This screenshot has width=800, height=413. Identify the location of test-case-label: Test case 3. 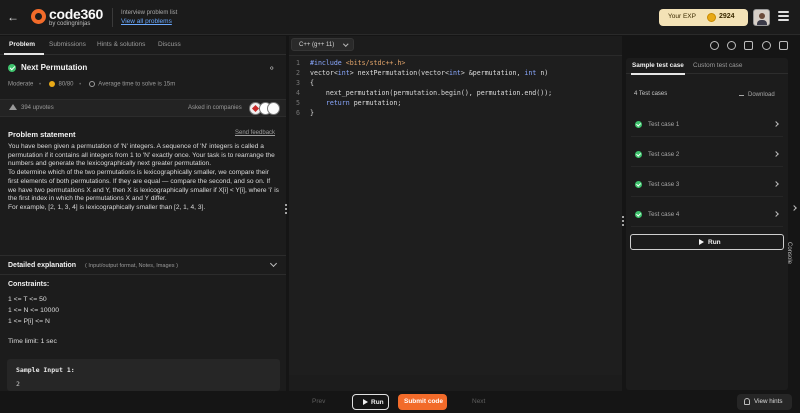
(664, 184).